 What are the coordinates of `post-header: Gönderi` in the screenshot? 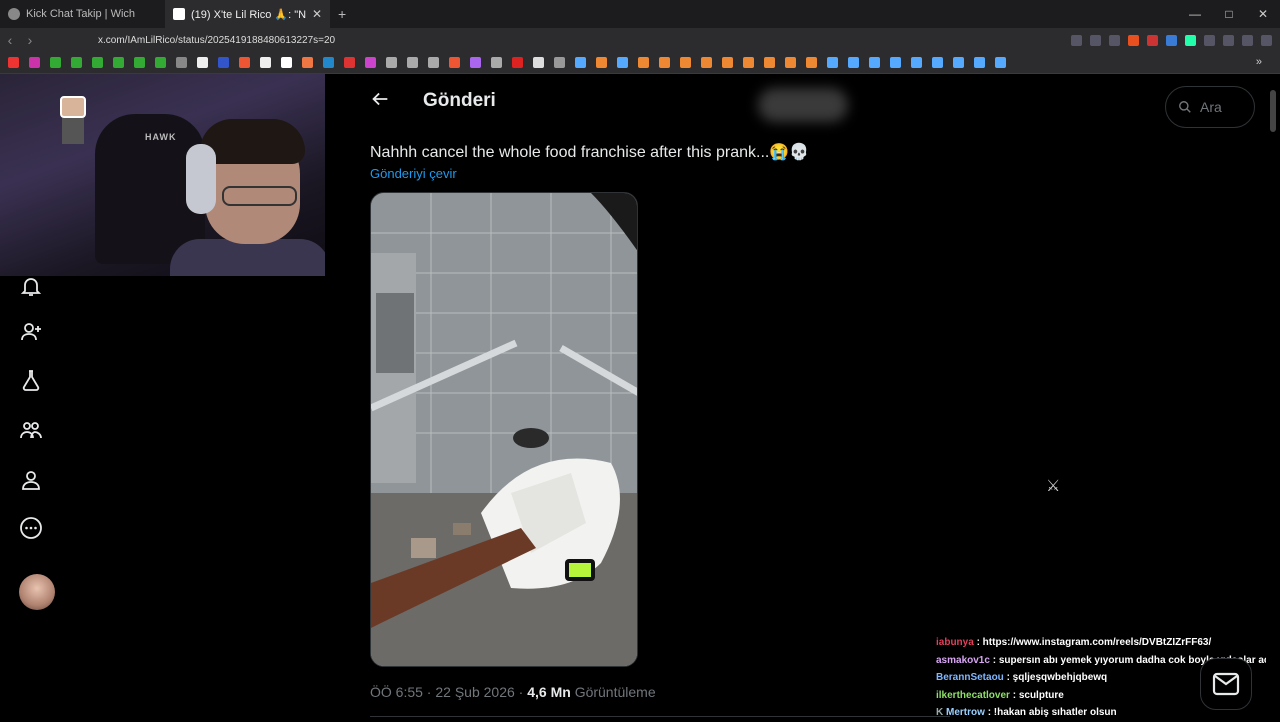 It's located at (653, 100).